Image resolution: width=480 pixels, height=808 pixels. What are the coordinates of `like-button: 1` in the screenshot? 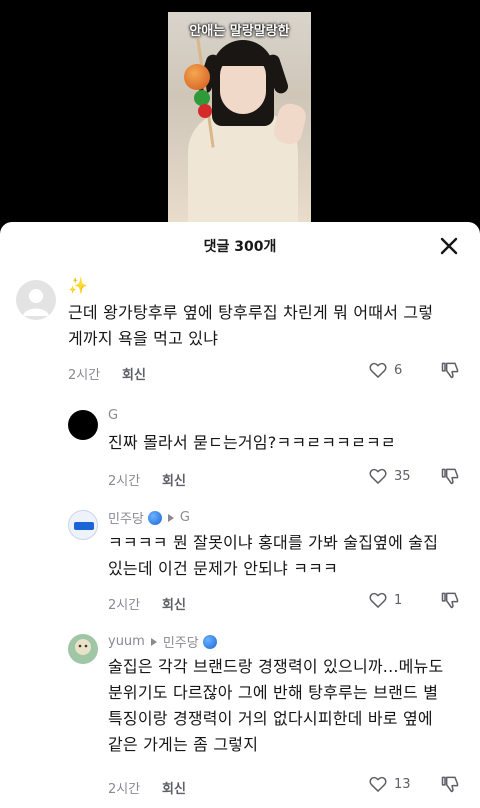 It's located at (385, 600).